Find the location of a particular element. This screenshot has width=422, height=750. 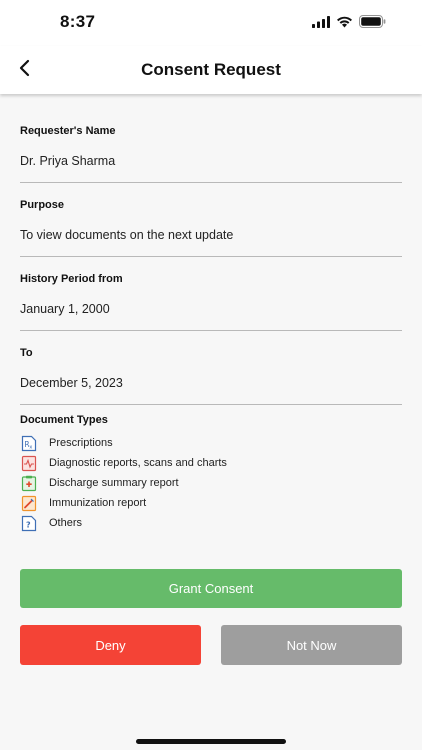

grant-consent-button: Grant Consent is located at coordinates (211, 588).